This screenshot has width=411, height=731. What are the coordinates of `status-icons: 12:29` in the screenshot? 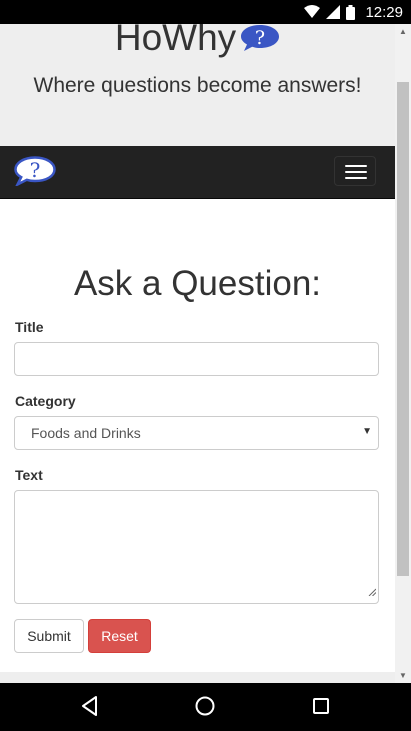 It's located at (353, 12).